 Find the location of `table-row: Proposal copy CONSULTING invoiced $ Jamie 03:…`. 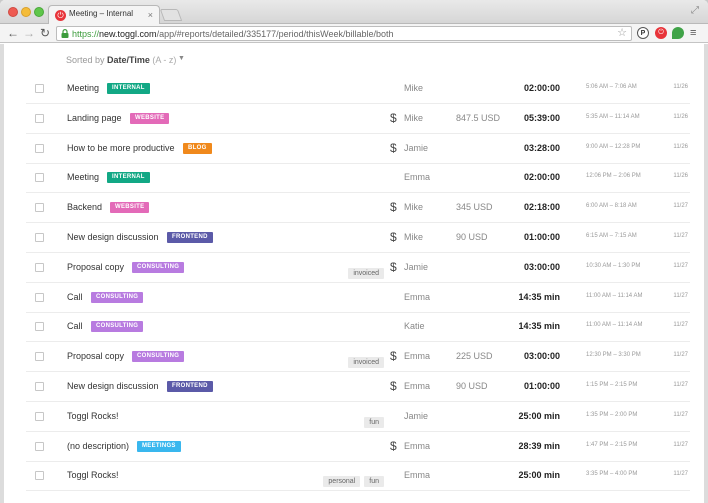

table-row: Proposal copy CONSULTING invoiced $ Jamie 03:… is located at coordinates (358, 268).